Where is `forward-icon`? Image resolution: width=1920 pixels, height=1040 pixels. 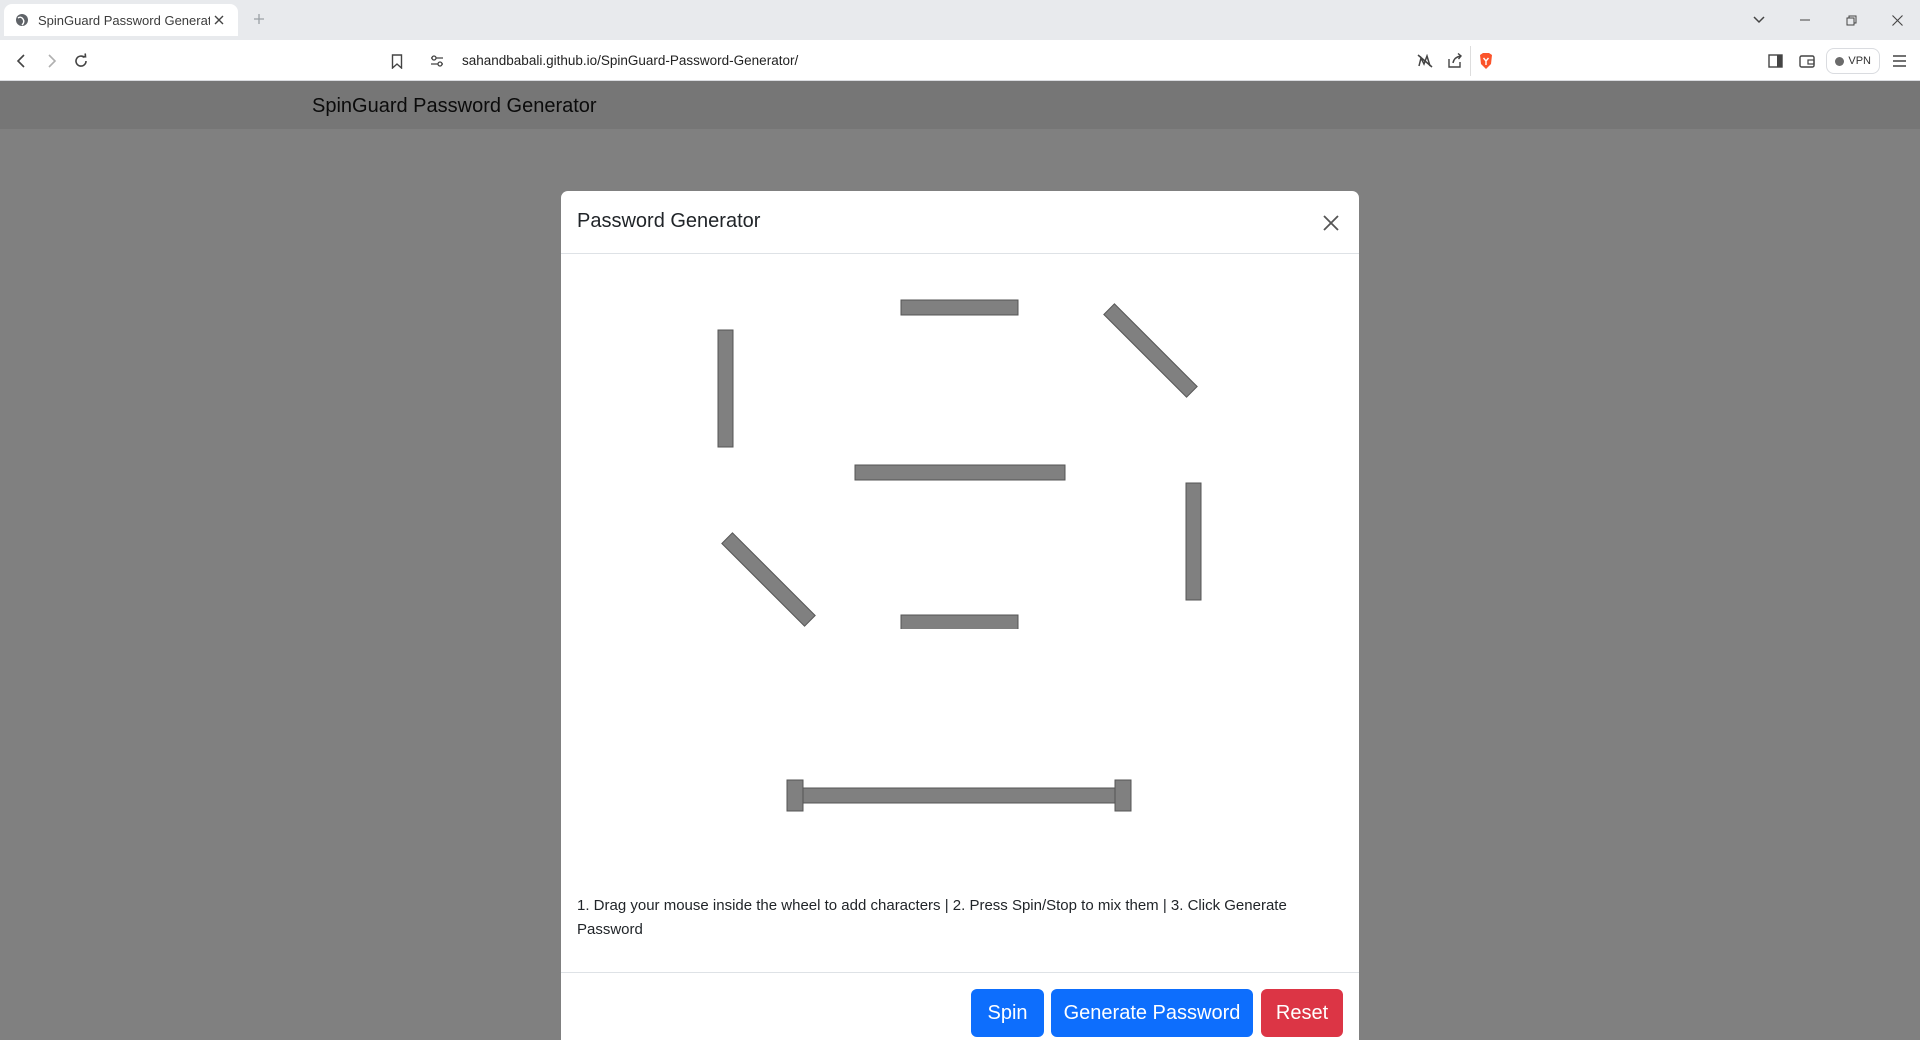
forward-icon is located at coordinates (51, 61).